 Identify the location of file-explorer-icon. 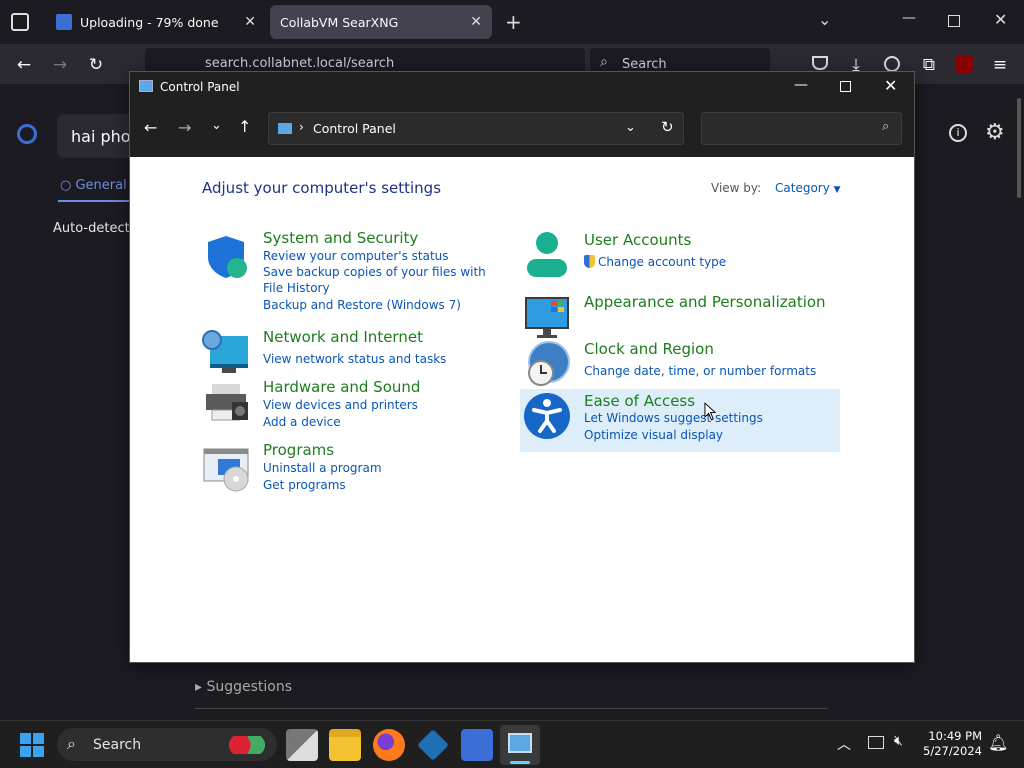
(345, 745).